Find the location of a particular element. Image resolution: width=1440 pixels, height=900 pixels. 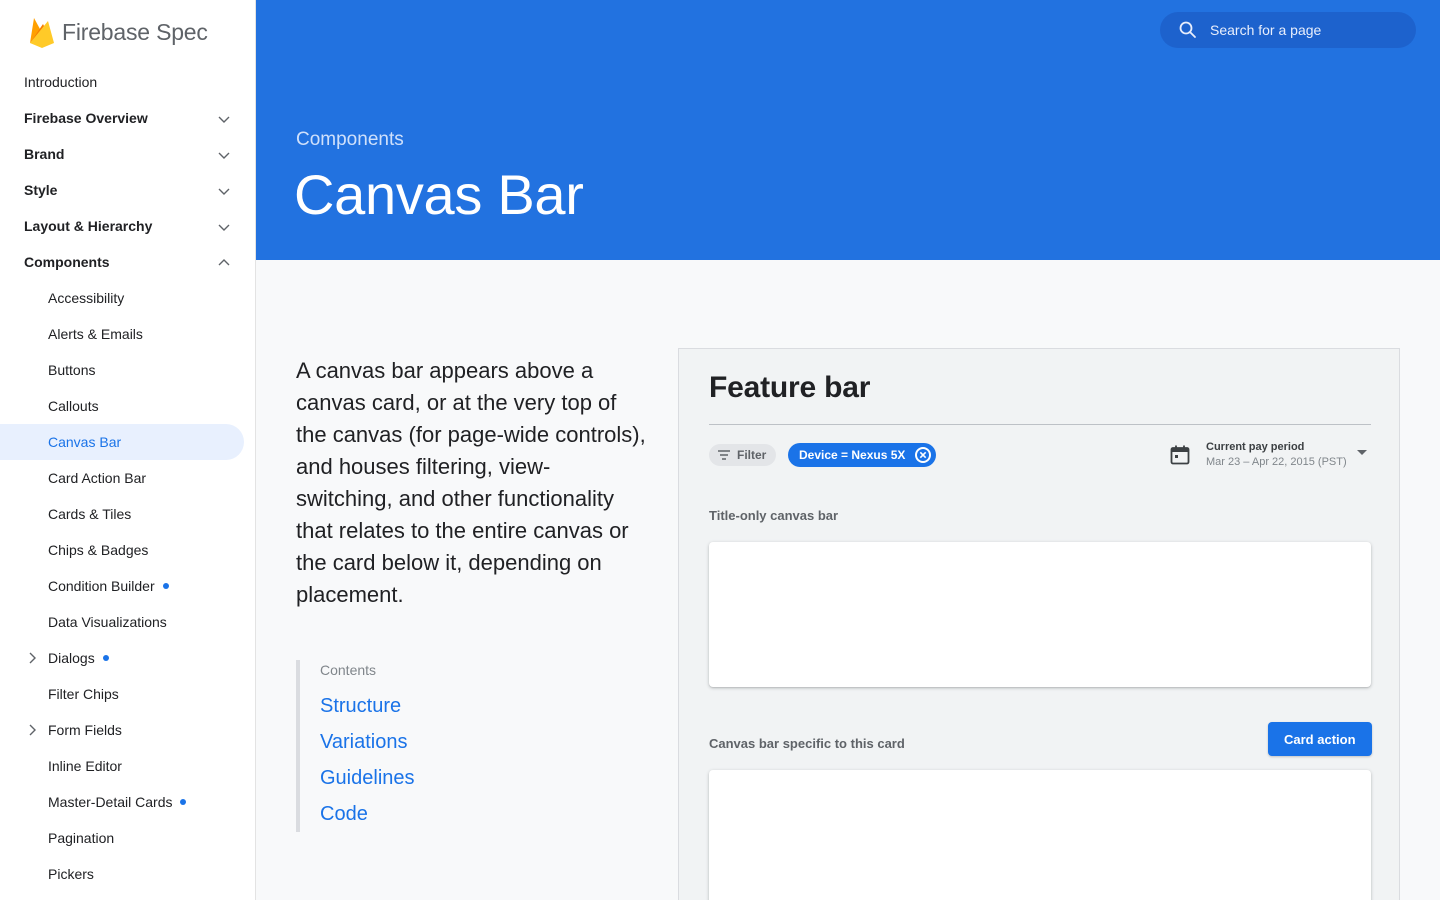

chip-close-icon is located at coordinates (923, 455).